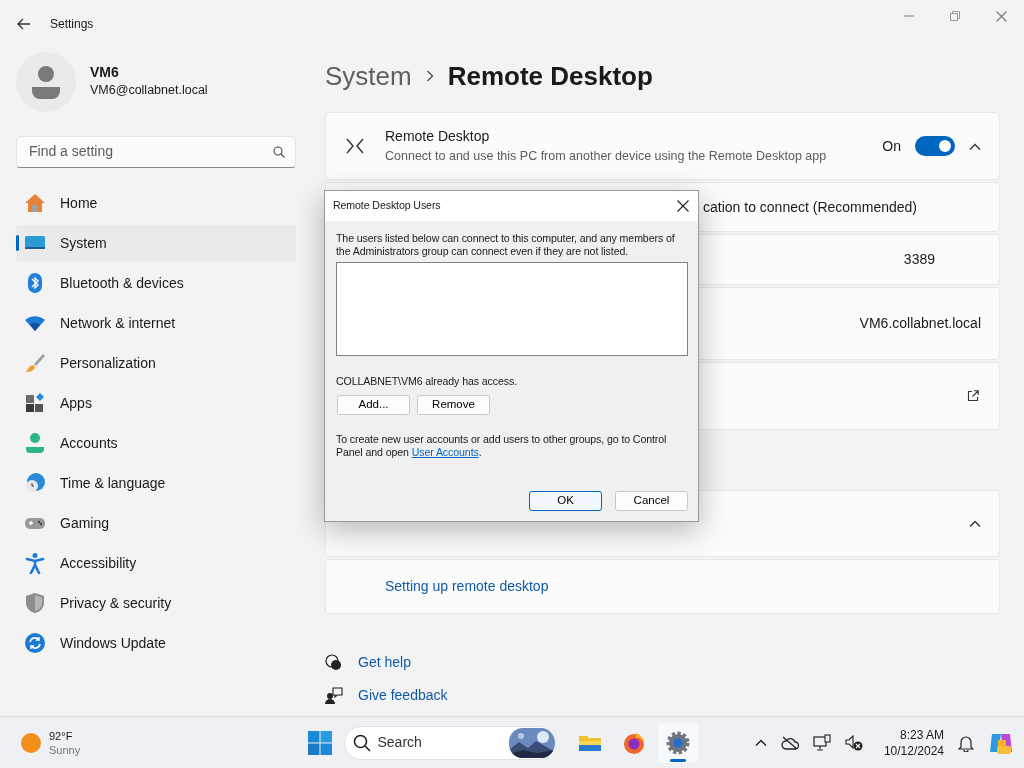 The width and height of the screenshot is (1024, 768). Describe the element at coordinates (427, 381) in the screenshot. I see `status-text: COLLABNET\VM6 already has access.` at that location.